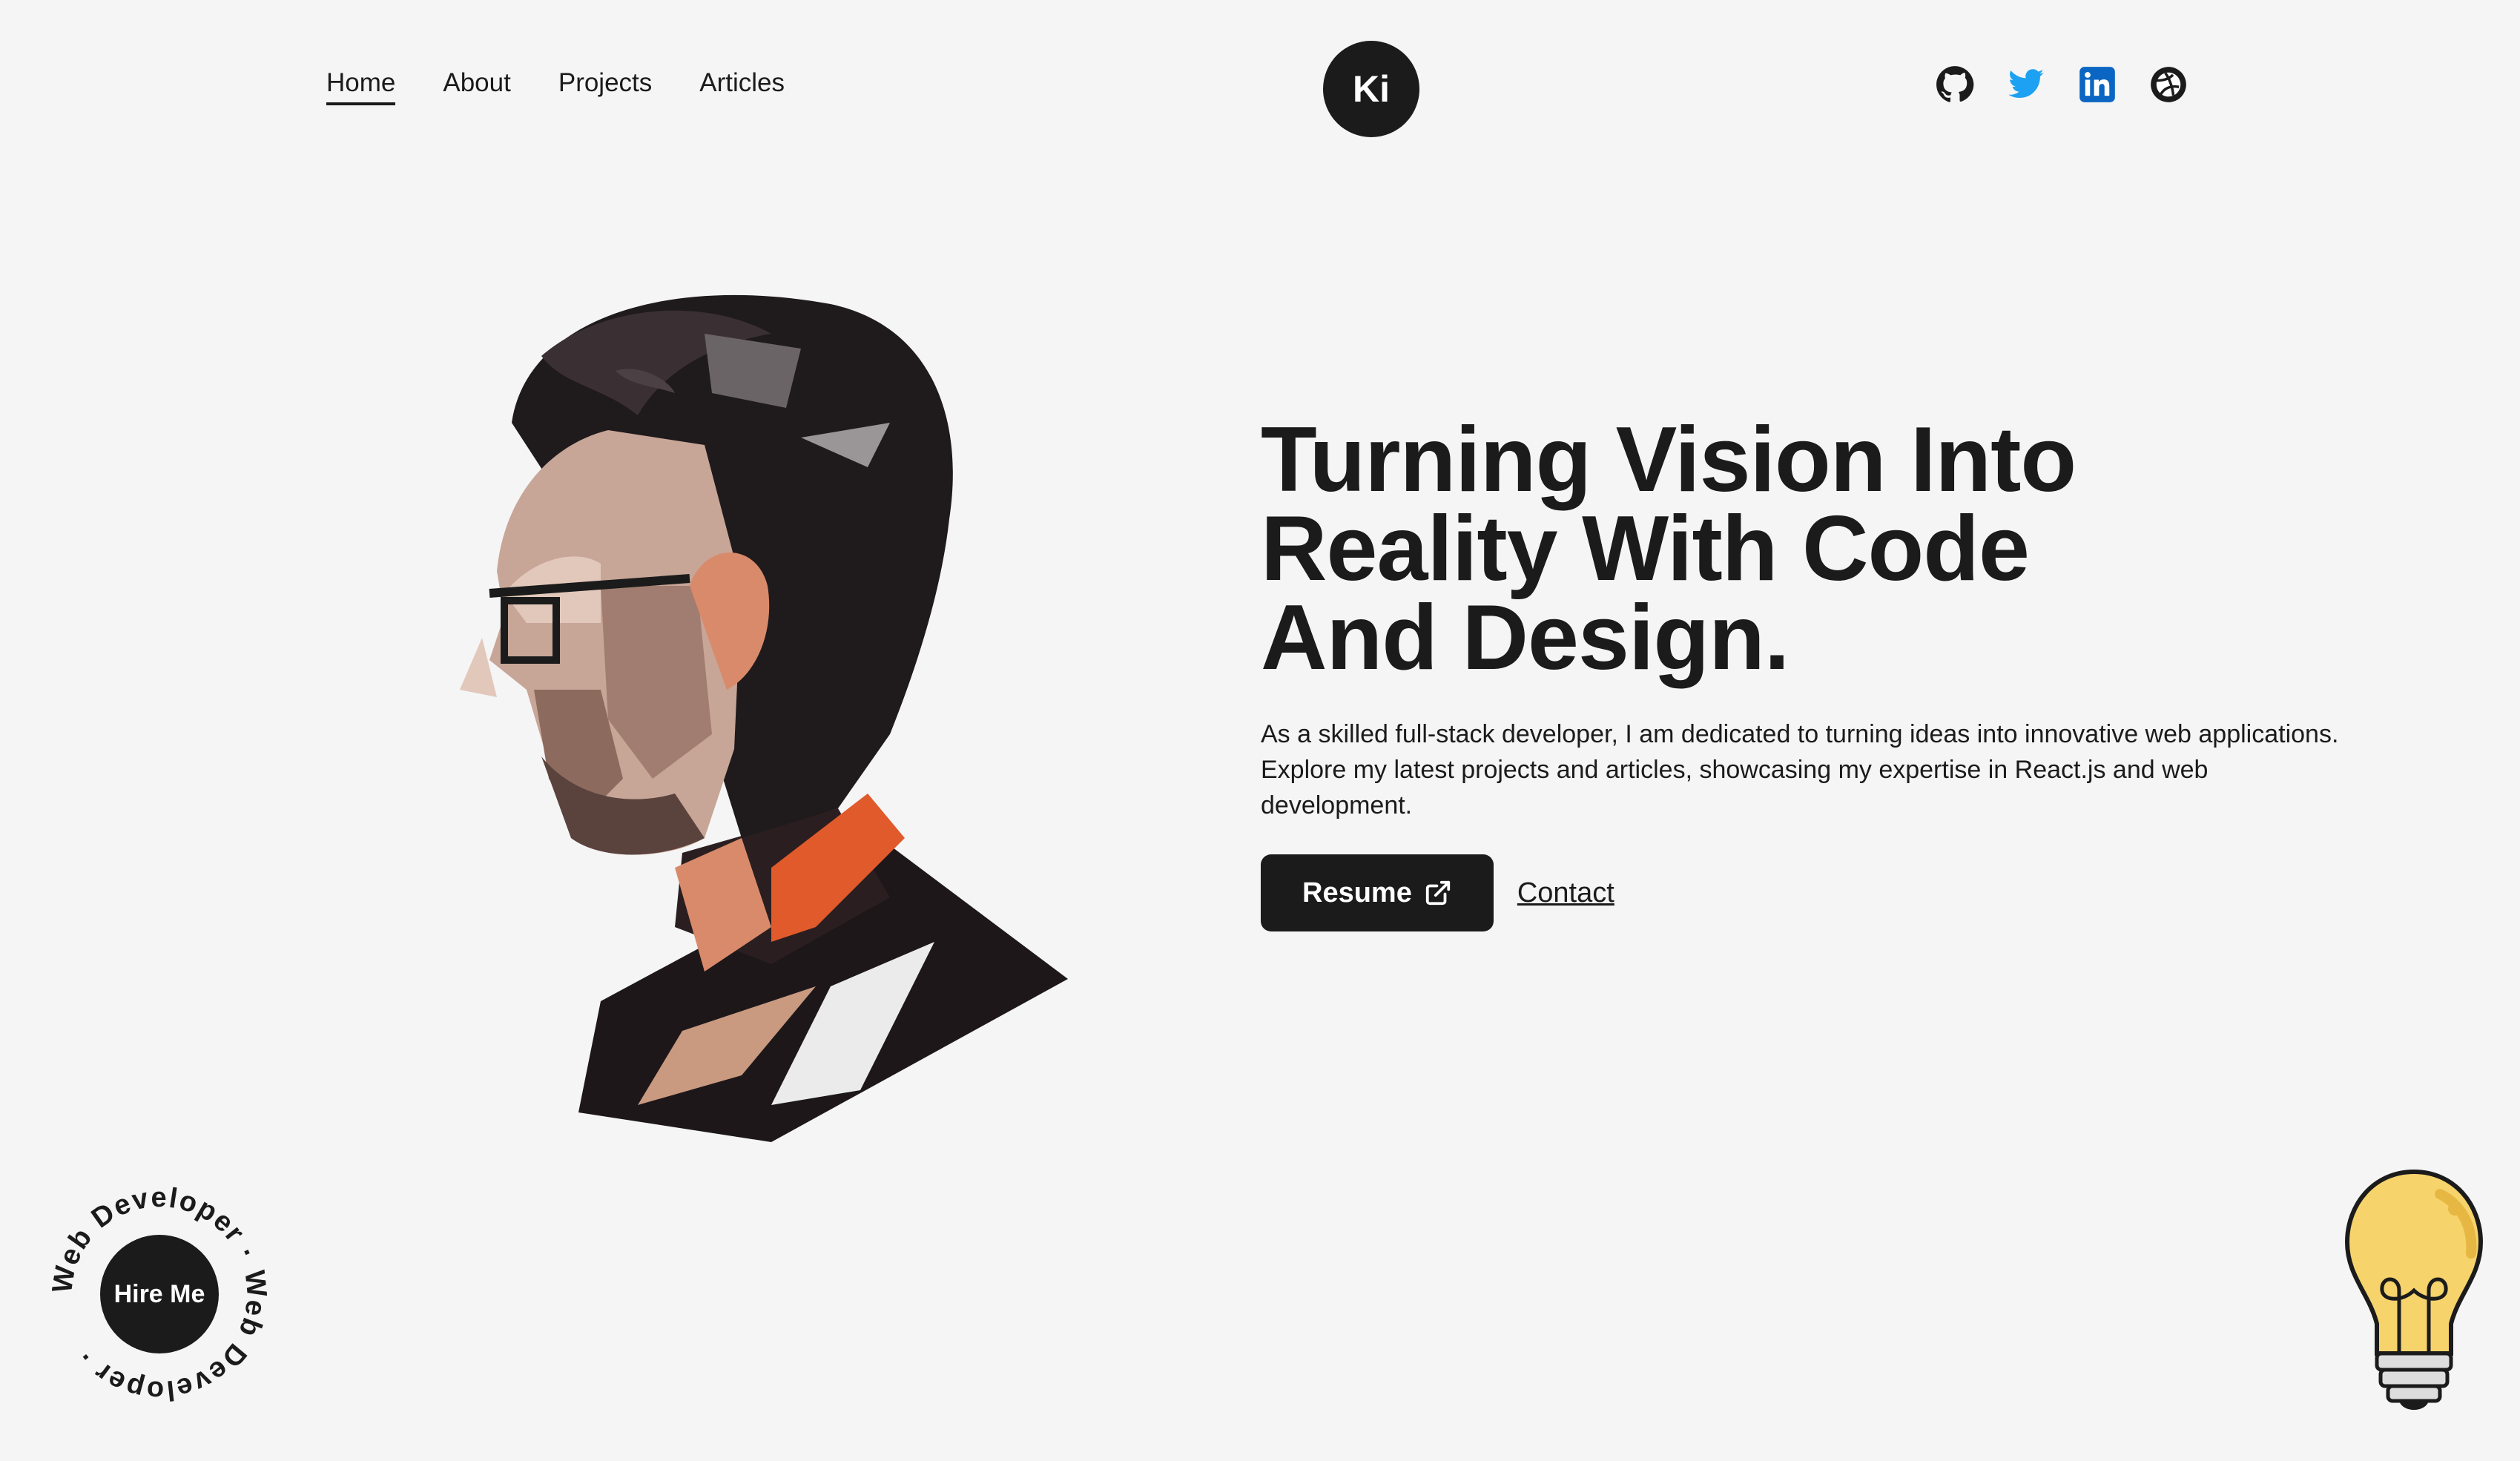 The image size is (2520, 1461). Describe the element at coordinates (1645, 549) in the screenshot. I see `headline-line-2: Reality With Code` at that location.